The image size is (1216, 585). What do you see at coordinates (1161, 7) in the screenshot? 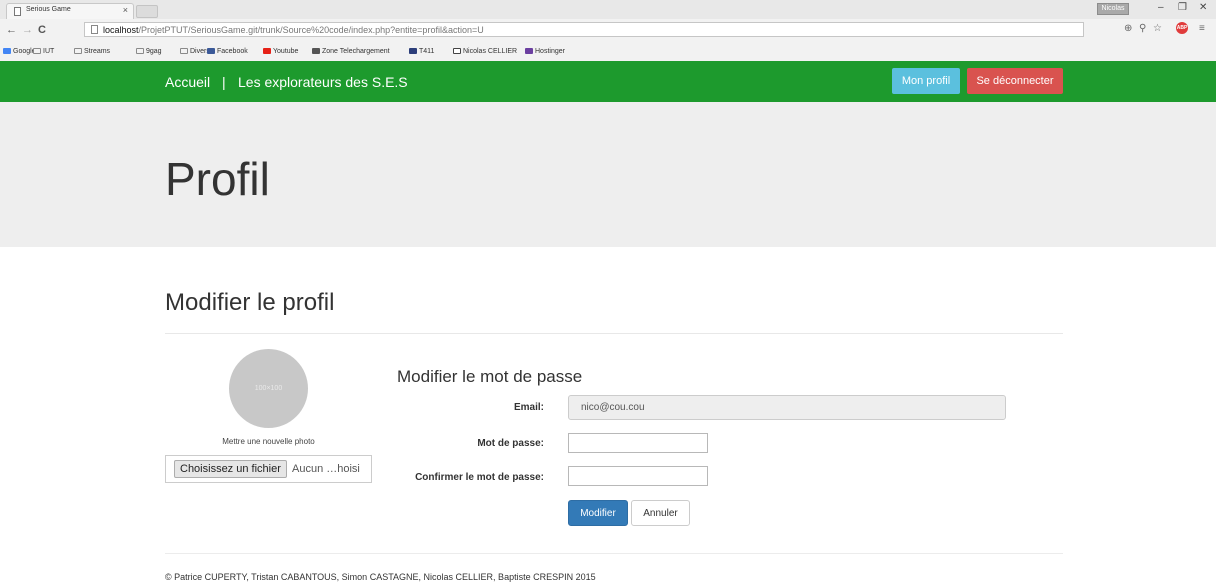
I see `minimize-icon: –` at bounding box center [1161, 7].